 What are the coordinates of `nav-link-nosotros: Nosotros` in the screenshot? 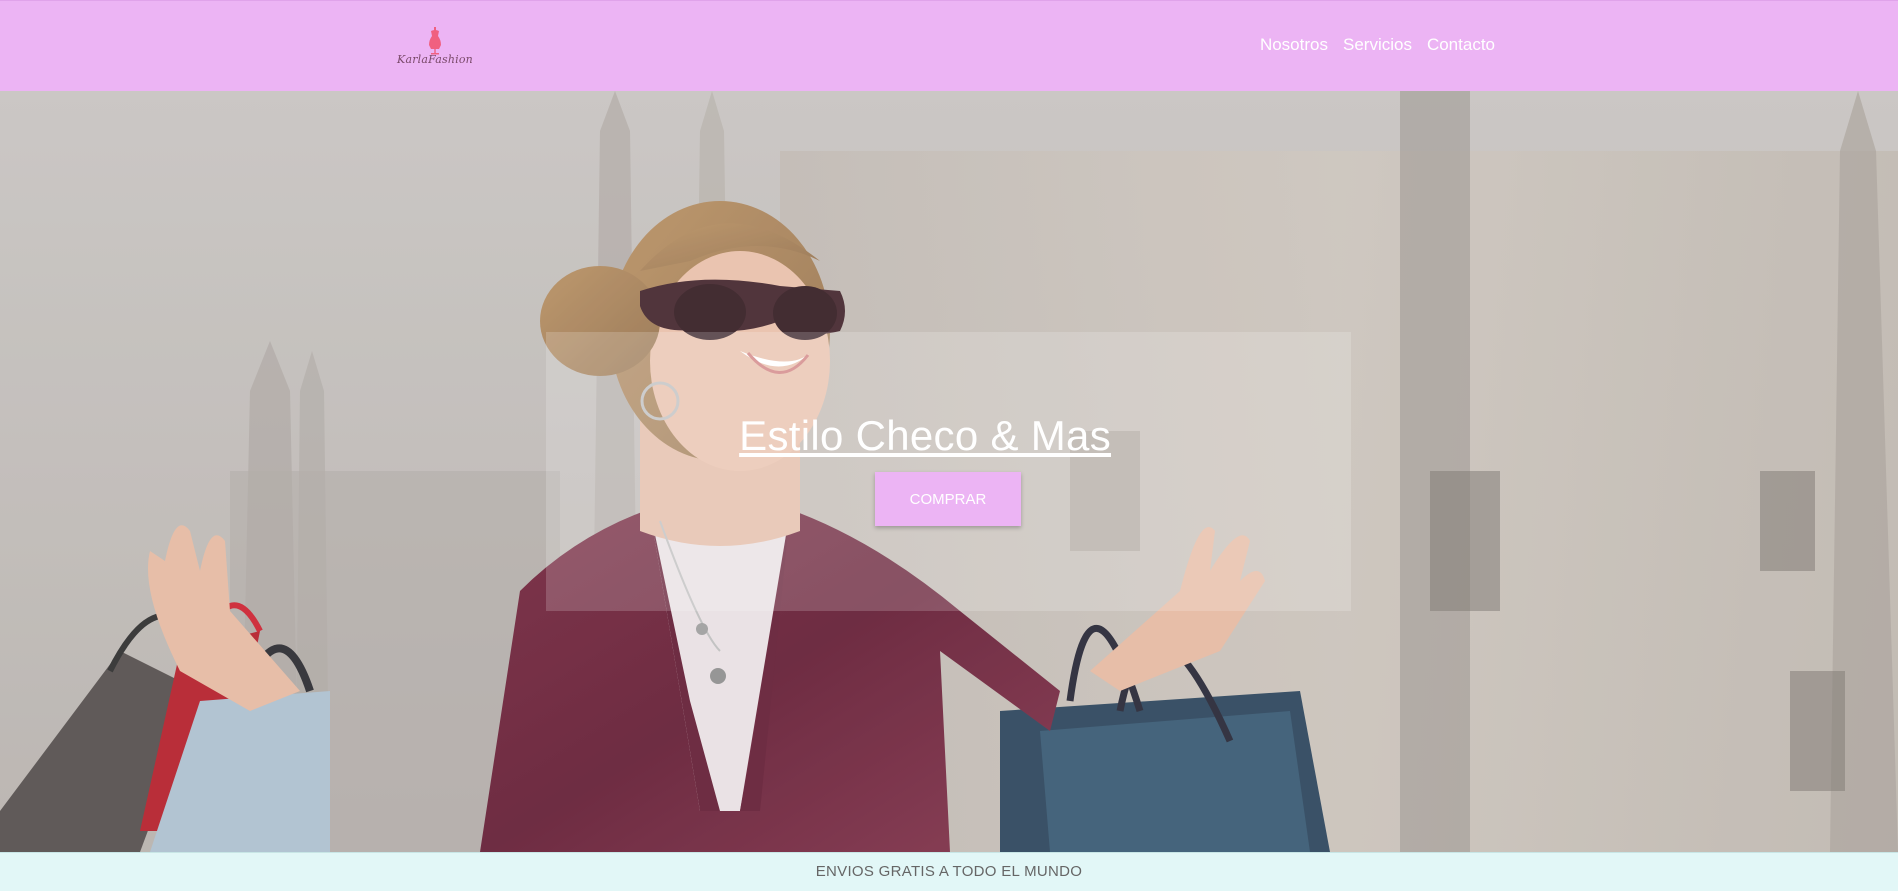 It's located at (1294, 45).